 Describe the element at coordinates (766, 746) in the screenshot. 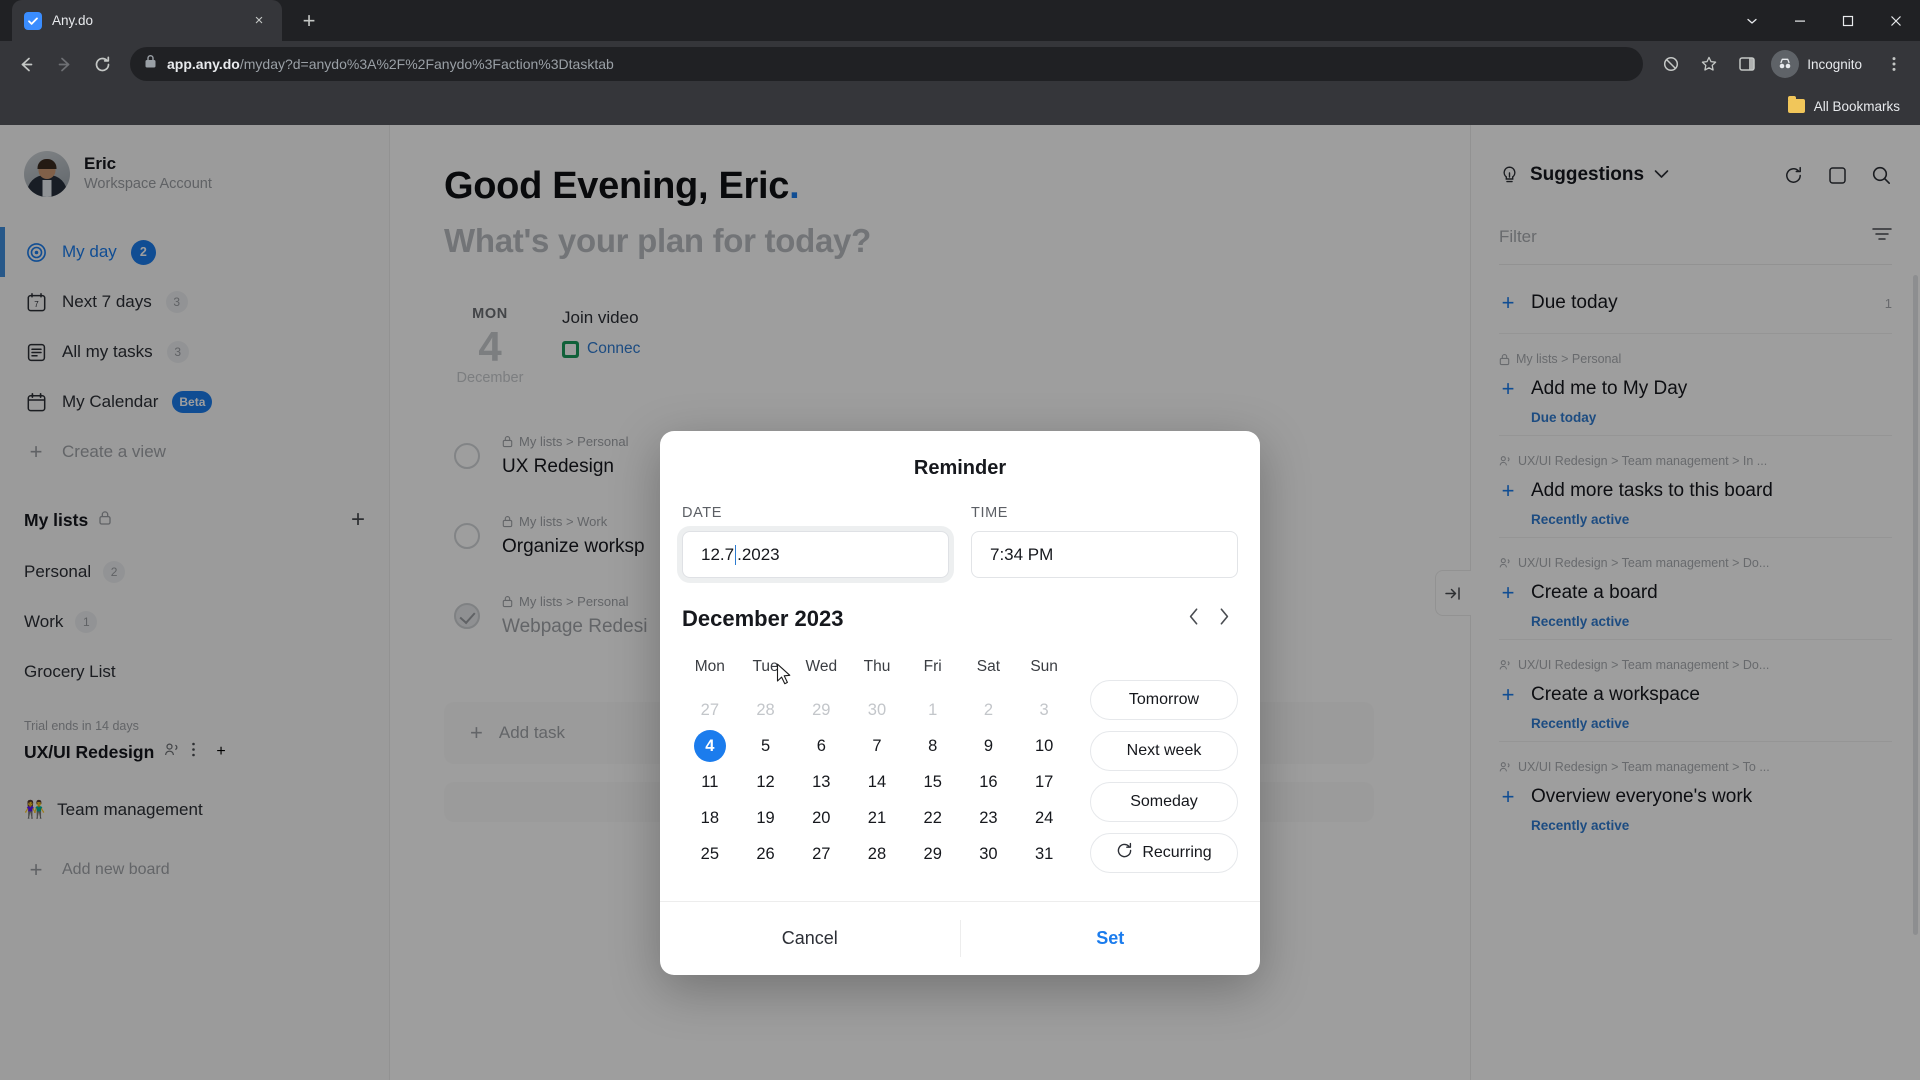

I see `calendar-day: 5` at that location.